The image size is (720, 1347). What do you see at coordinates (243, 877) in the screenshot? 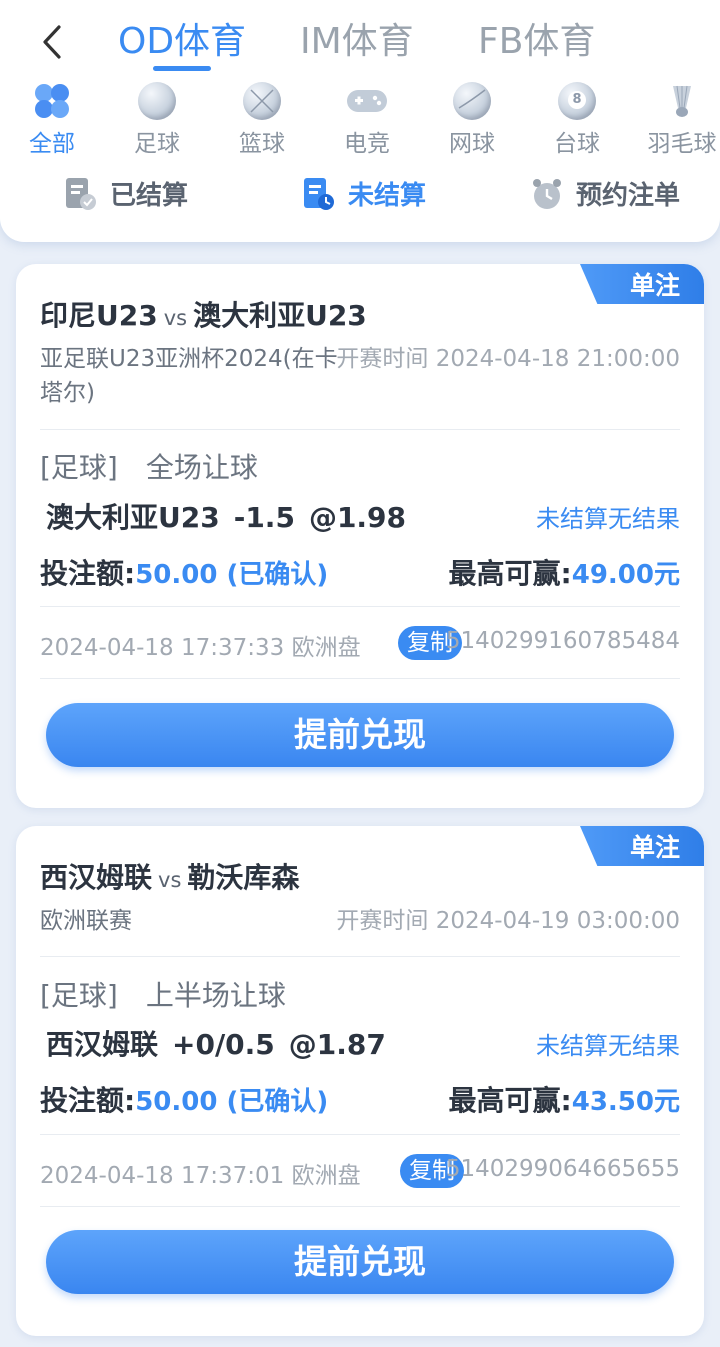
I see `away-team: 勒沃库森` at bounding box center [243, 877].